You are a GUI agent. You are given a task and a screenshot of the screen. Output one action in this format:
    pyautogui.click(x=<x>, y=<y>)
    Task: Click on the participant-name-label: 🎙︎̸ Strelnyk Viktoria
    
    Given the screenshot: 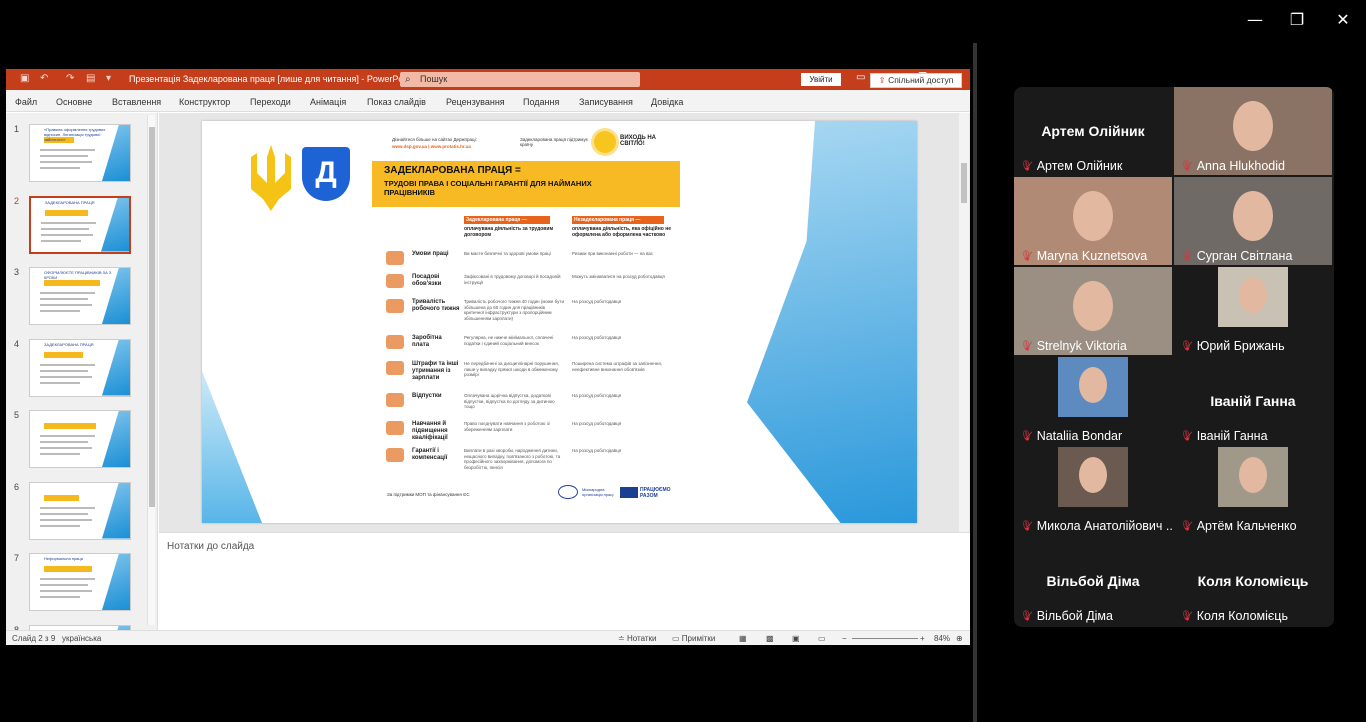 What is the action you would take?
    pyautogui.click(x=1073, y=346)
    